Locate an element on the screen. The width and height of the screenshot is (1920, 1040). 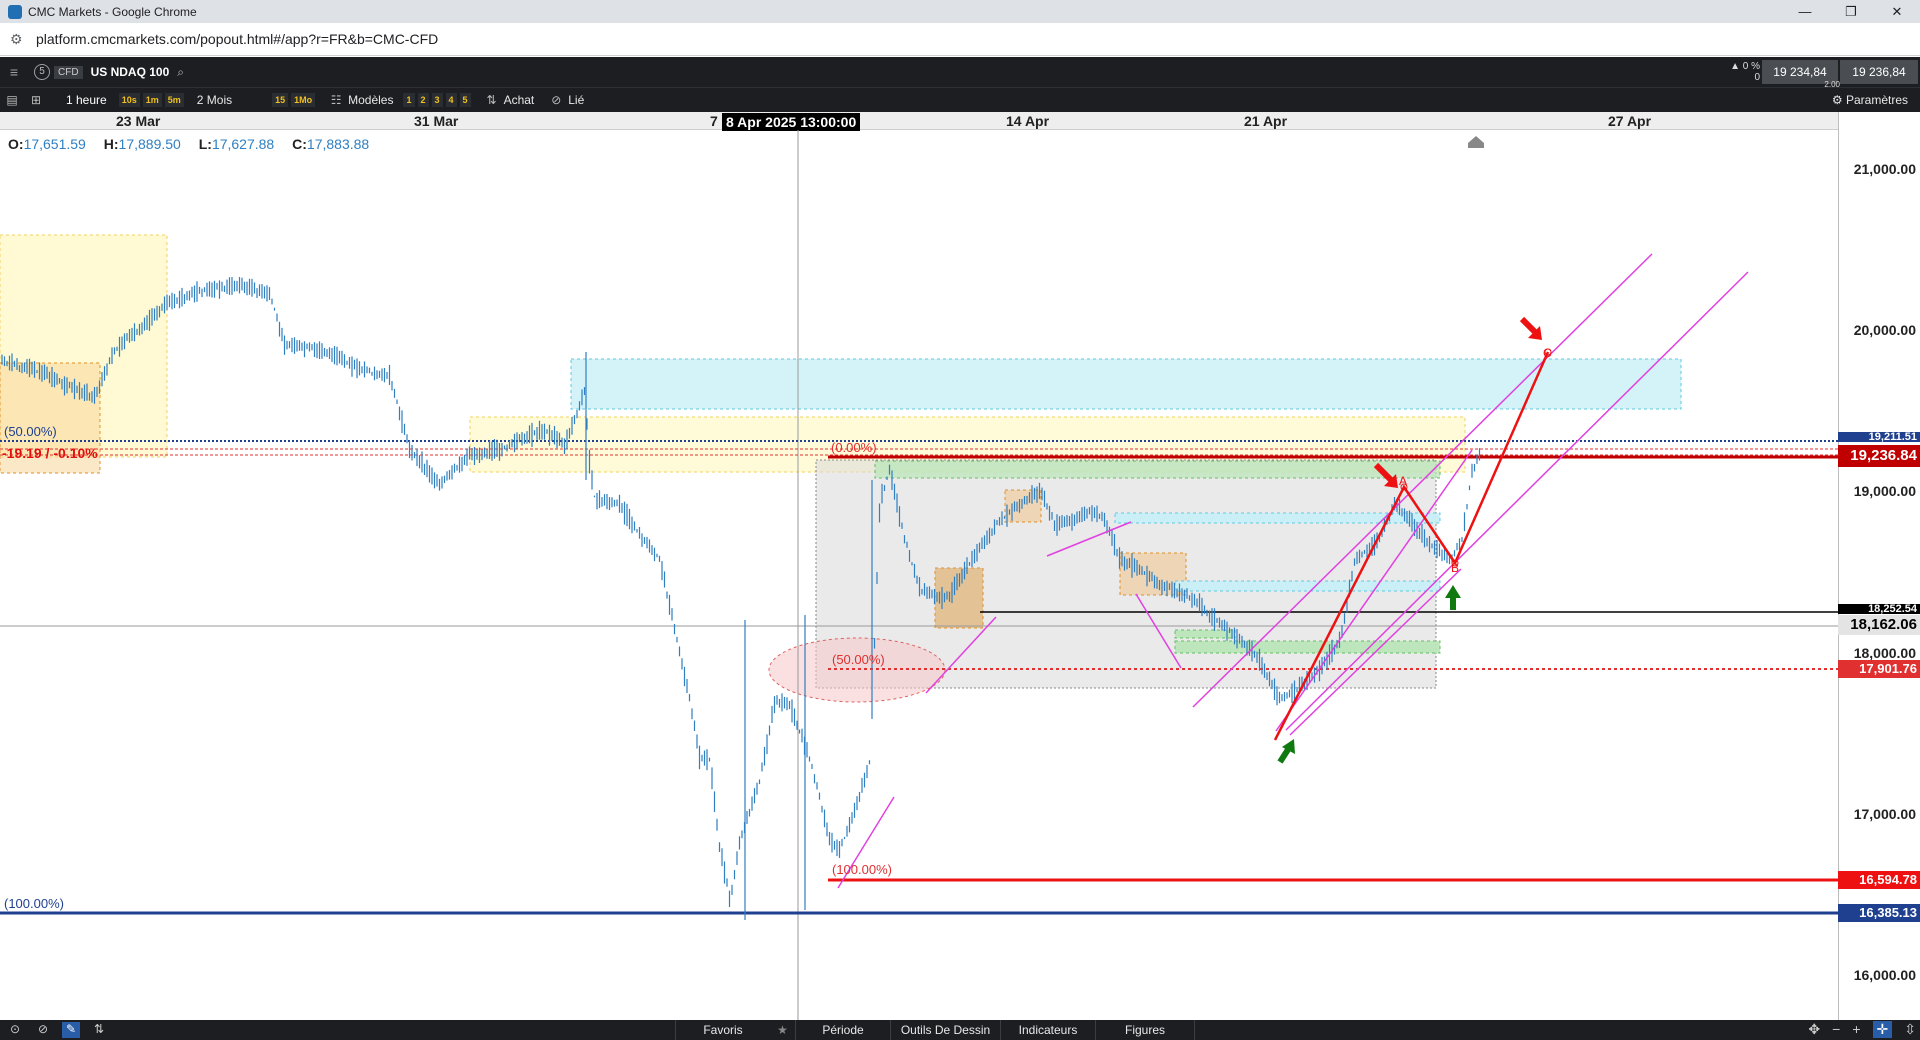
watchlist-number-icon: 5 is located at coordinates (42, 72).